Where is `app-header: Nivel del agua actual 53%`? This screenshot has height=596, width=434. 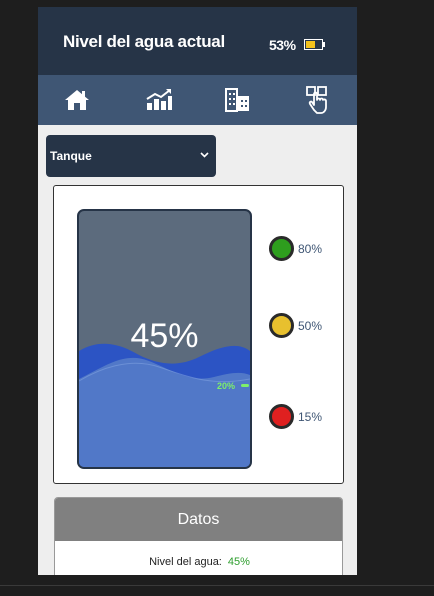 app-header: Nivel del agua actual 53% is located at coordinates (197, 41).